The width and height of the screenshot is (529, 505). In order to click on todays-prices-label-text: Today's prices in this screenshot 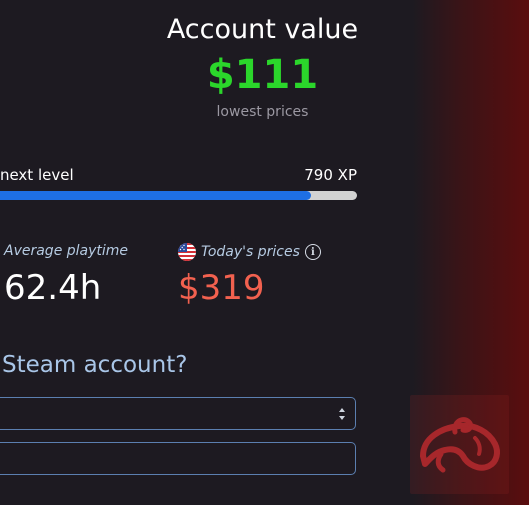, I will do `click(250, 252)`.